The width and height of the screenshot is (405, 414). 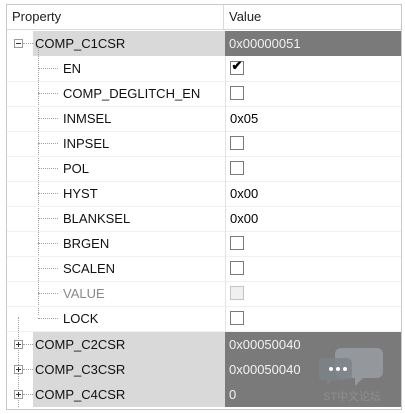 I want to click on register-name: COMP_C4CSR, so click(x=80, y=394).